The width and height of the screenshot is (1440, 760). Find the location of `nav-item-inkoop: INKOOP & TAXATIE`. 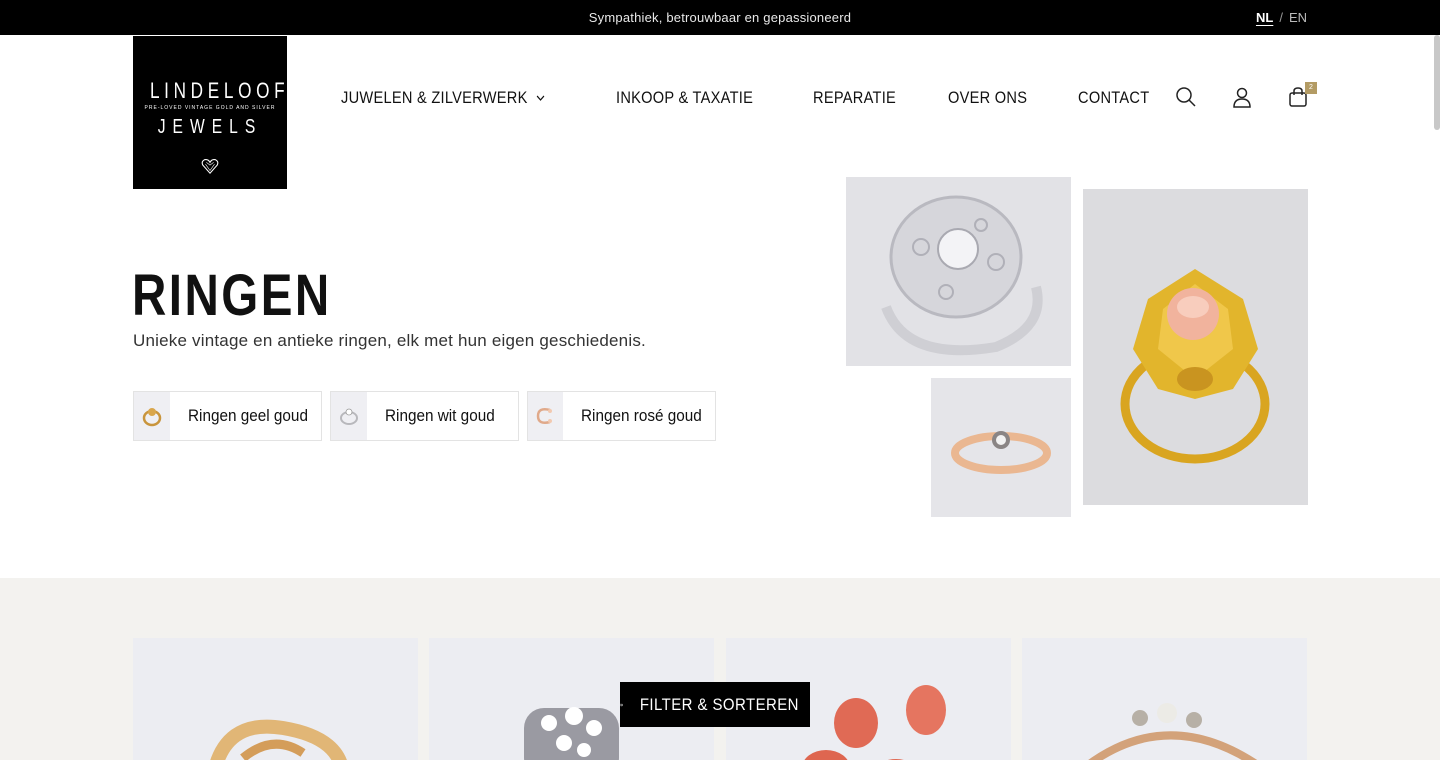

nav-item-inkoop: INKOOP & TAXATIE is located at coordinates (684, 98).